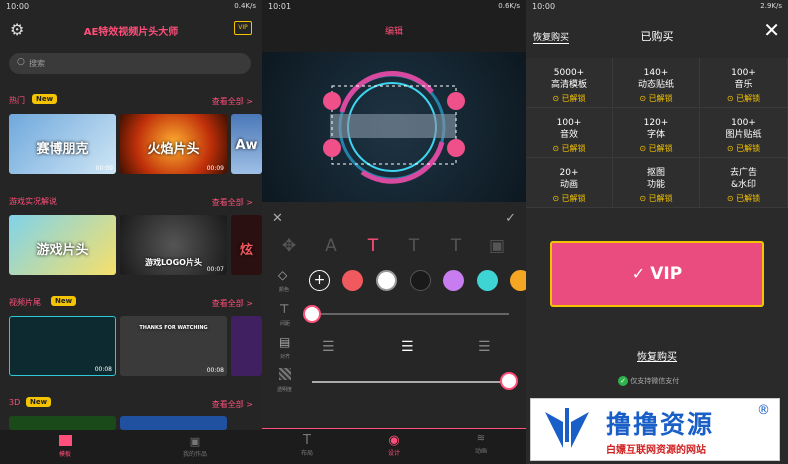 Image resolution: width=788 pixels, height=464 pixels. I want to click on opacity-slider-handle, so click(509, 381).